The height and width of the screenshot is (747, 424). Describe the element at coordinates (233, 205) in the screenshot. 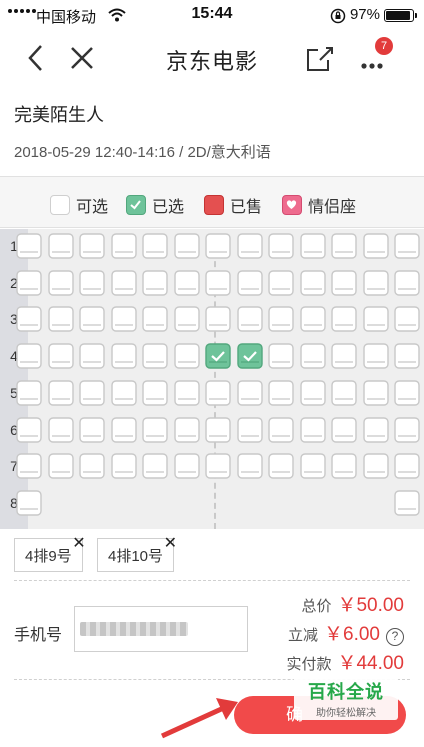

I see `legend-sold: 已售` at that location.